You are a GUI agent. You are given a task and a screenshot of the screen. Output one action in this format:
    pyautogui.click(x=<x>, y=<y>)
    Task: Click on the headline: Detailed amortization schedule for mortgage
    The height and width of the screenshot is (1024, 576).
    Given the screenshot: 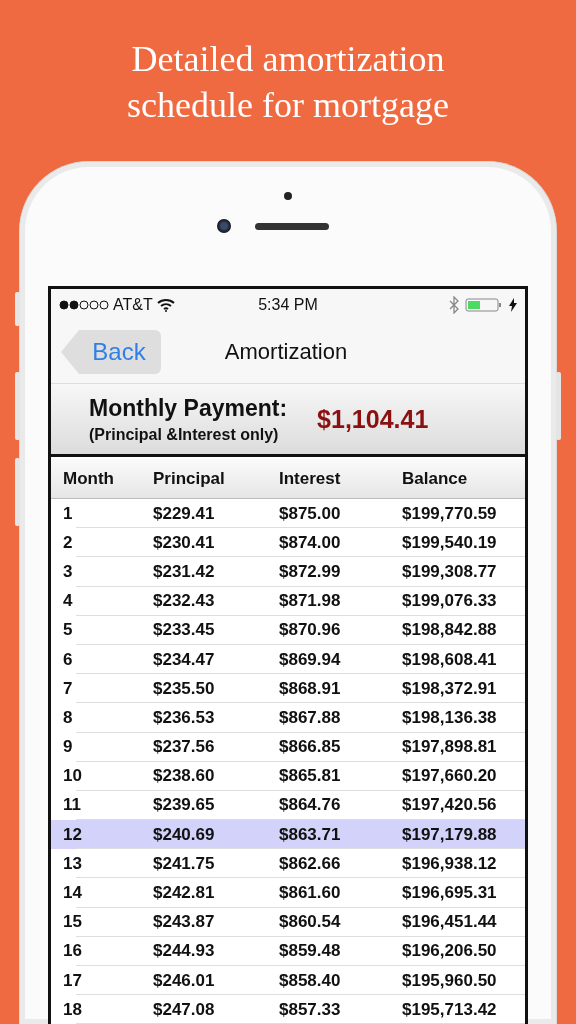 What is the action you would take?
    pyautogui.click(x=288, y=82)
    